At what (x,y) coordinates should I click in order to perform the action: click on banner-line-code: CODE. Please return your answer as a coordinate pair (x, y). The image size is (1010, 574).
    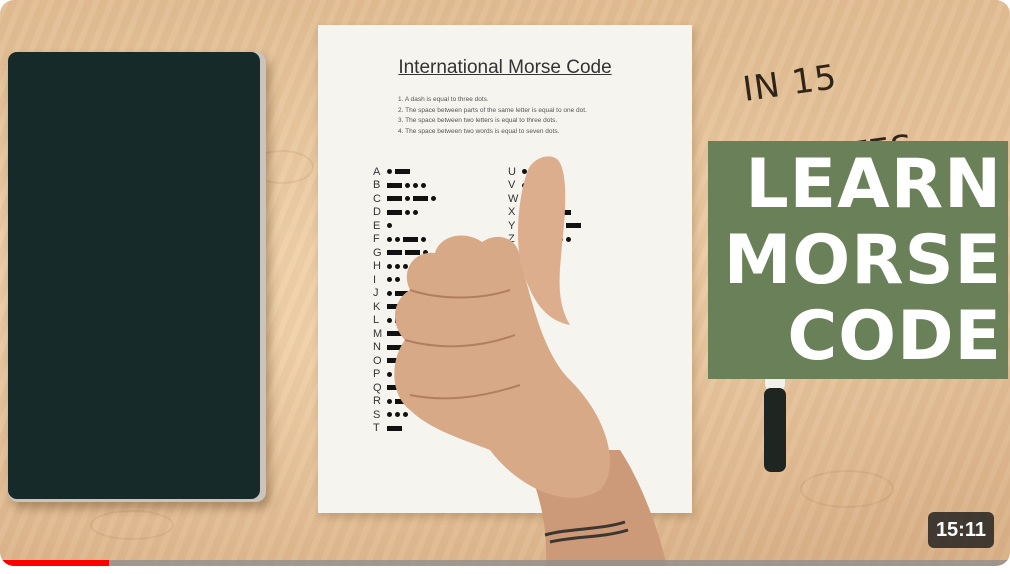
    Looking at the image, I should click on (894, 336).